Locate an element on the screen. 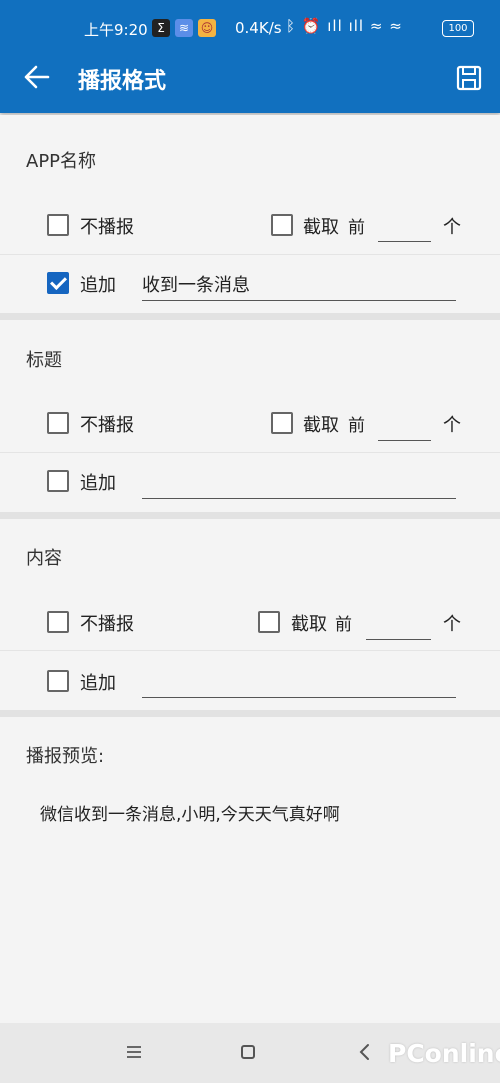  nav-back-icon is located at coordinates (365, 1052).